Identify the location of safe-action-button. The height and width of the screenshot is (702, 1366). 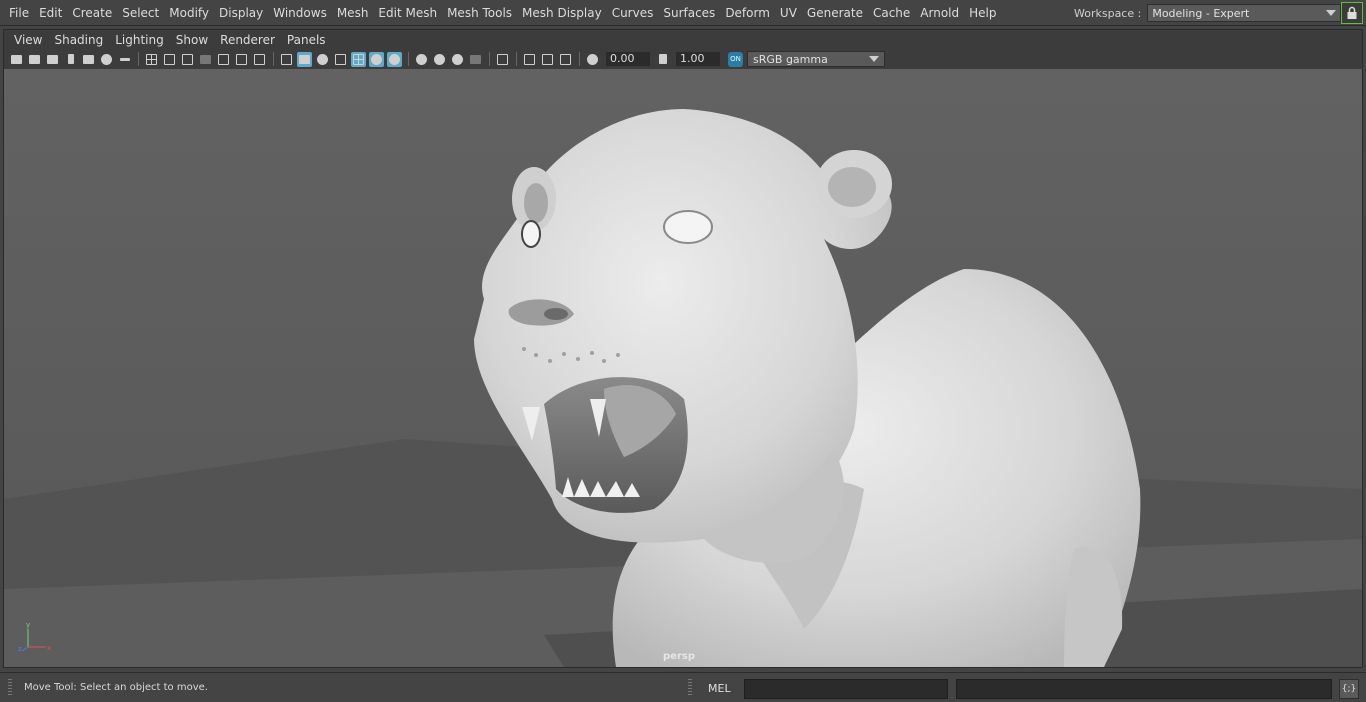
(241, 59).